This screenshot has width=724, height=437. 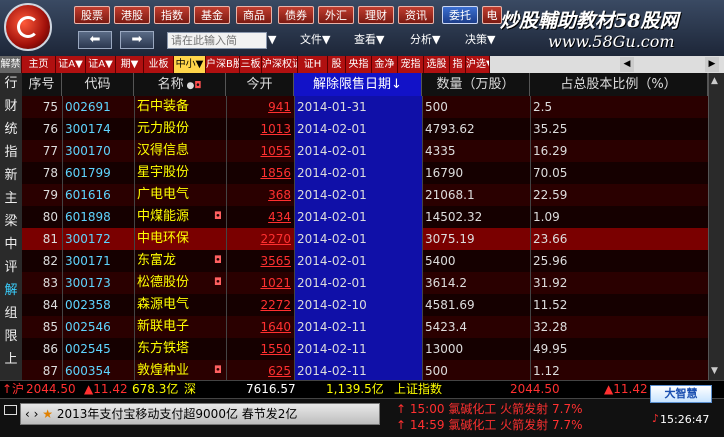 What do you see at coordinates (365, 261) in the screenshot?
I see `table-row: 82 300171 东富龙 ◘ 3565 2014-02-01 5400 25.96` at bounding box center [365, 261].